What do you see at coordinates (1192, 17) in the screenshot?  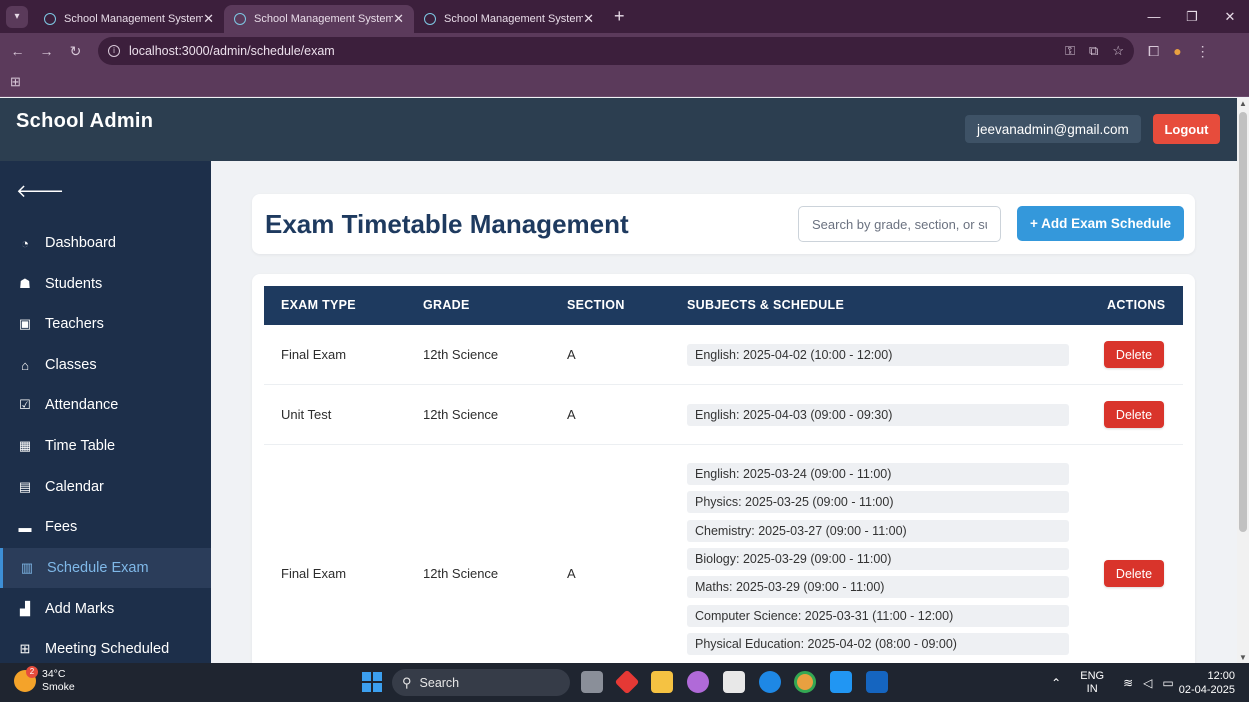 I see `restore-icon: ❐` at bounding box center [1192, 17].